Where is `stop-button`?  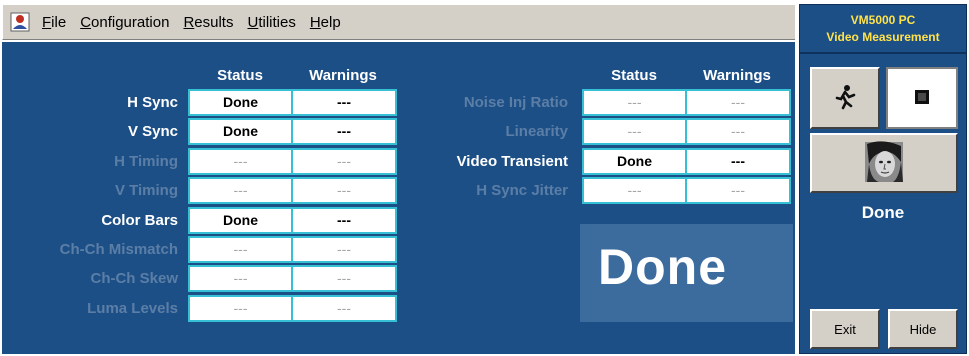
stop-button is located at coordinates (922, 98).